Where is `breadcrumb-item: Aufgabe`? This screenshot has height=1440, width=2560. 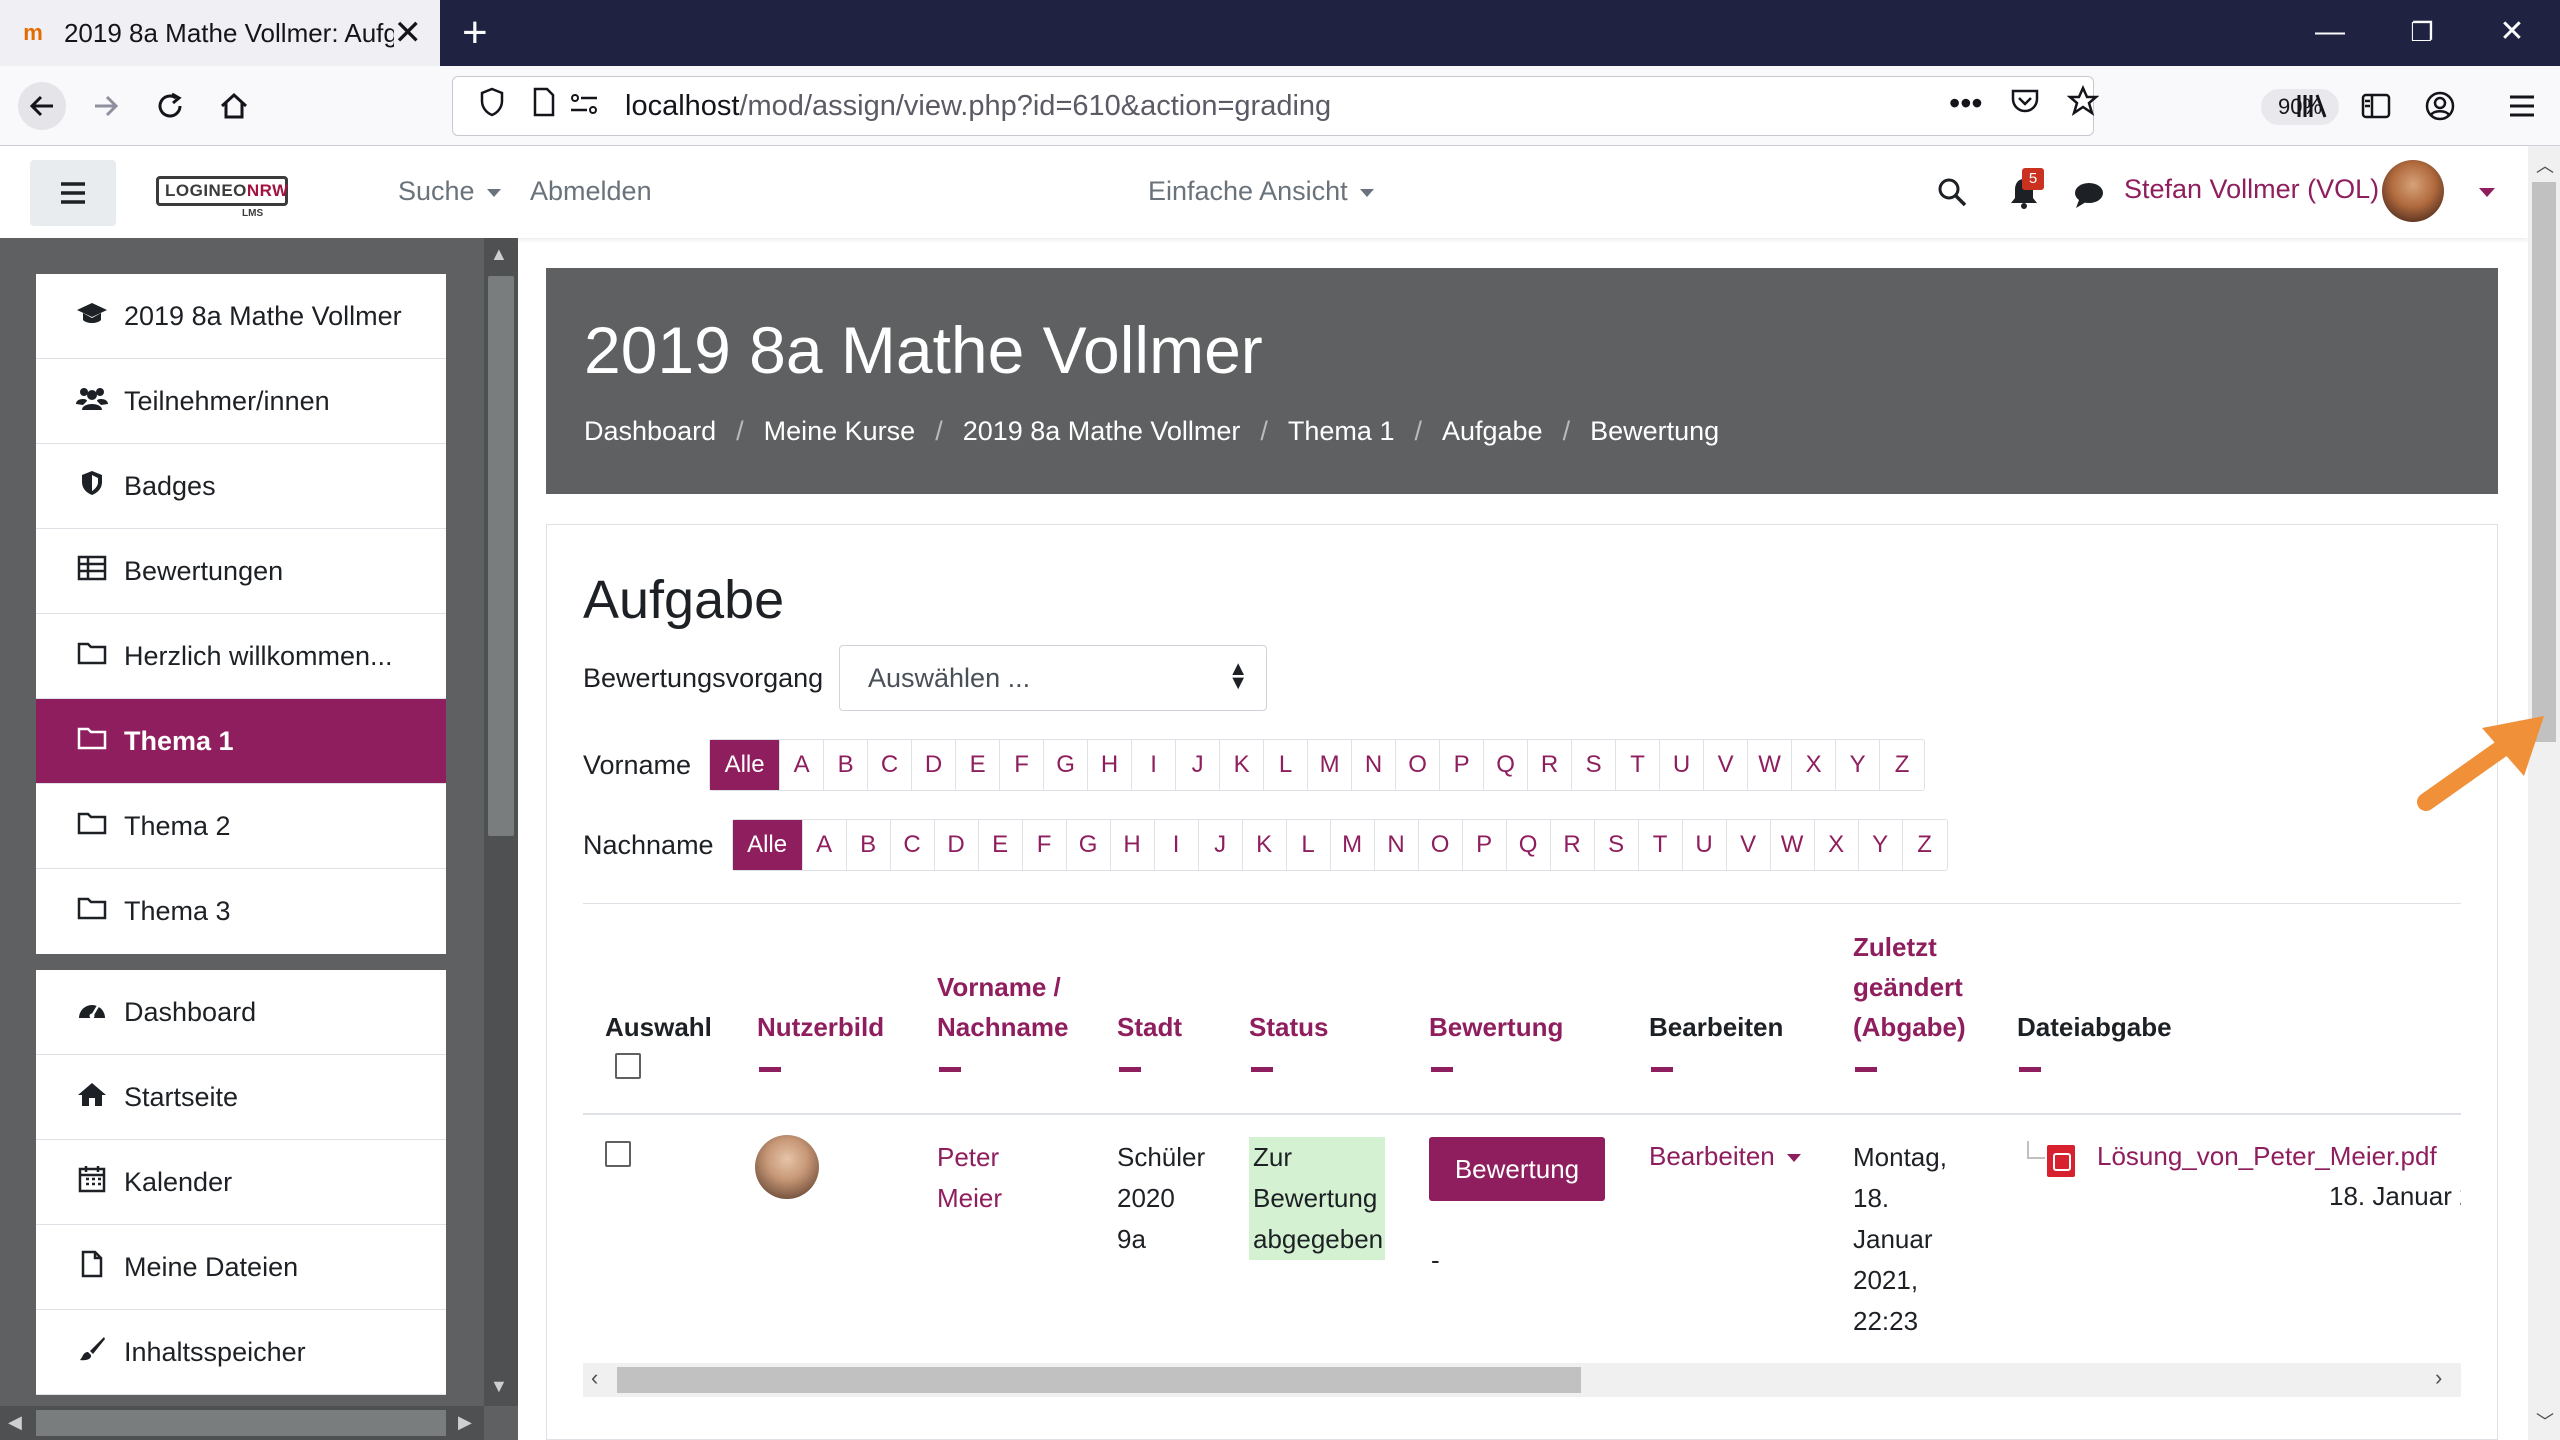 breadcrumb-item: Aufgabe is located at coordinates (1492, 431).